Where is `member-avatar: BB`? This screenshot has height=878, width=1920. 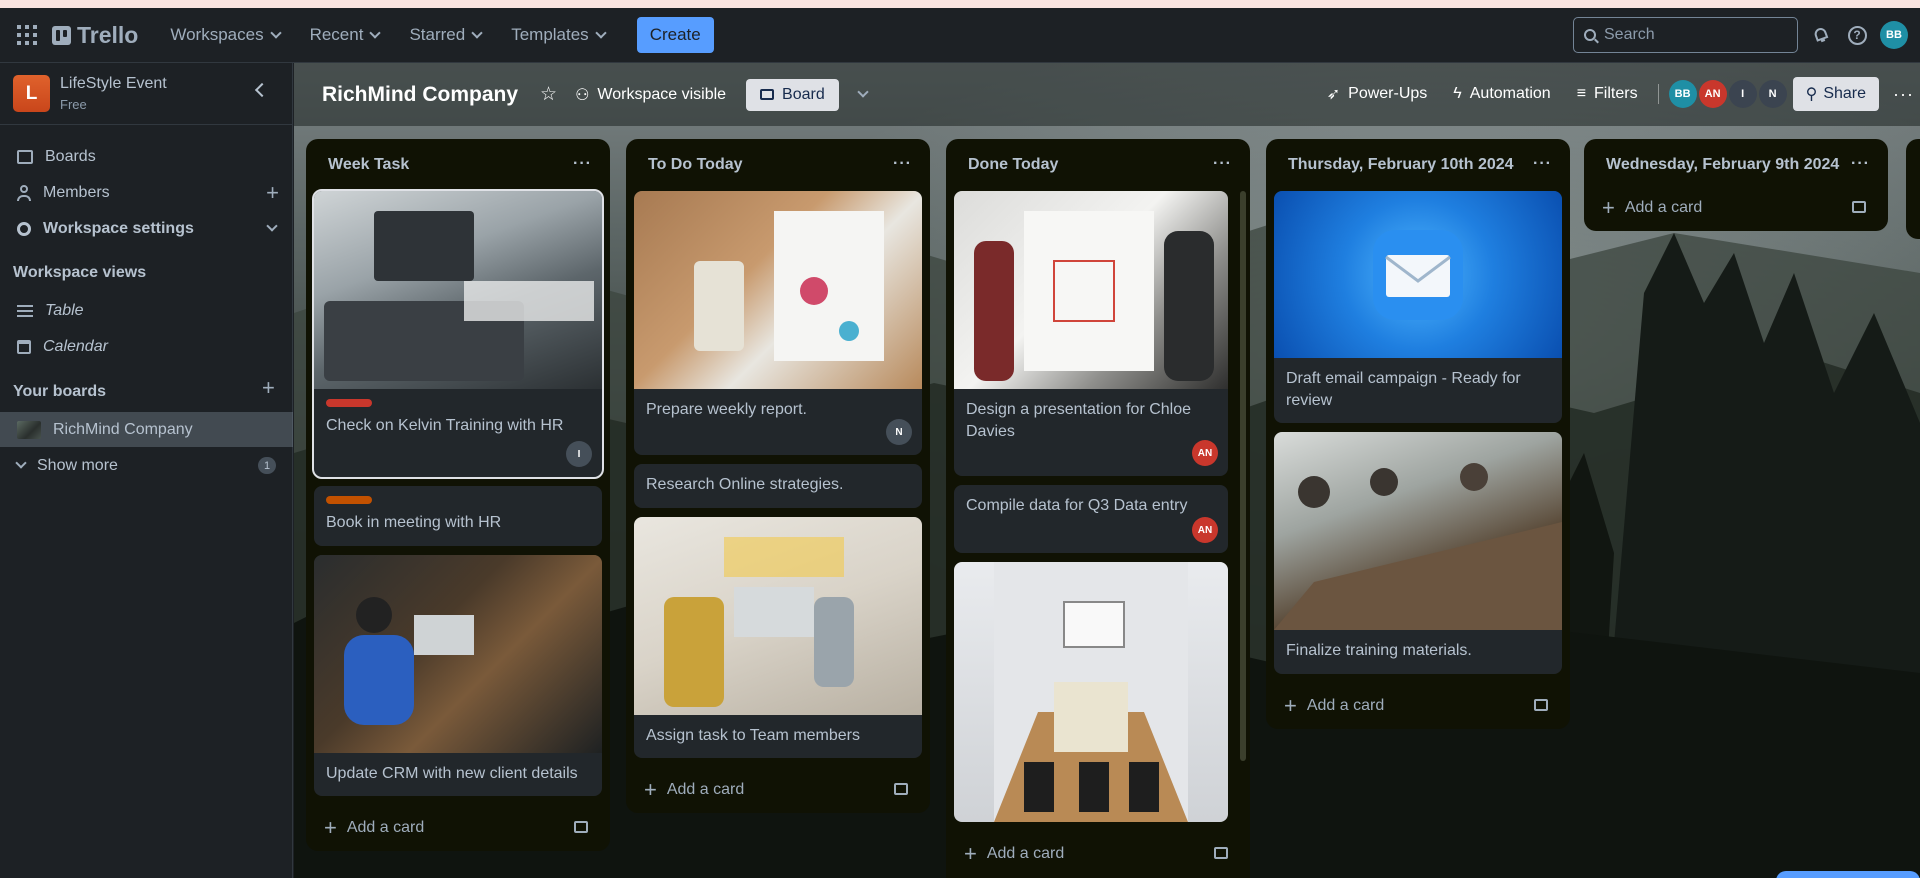 member-avatar: BB is located at coordinates (1682, 94).